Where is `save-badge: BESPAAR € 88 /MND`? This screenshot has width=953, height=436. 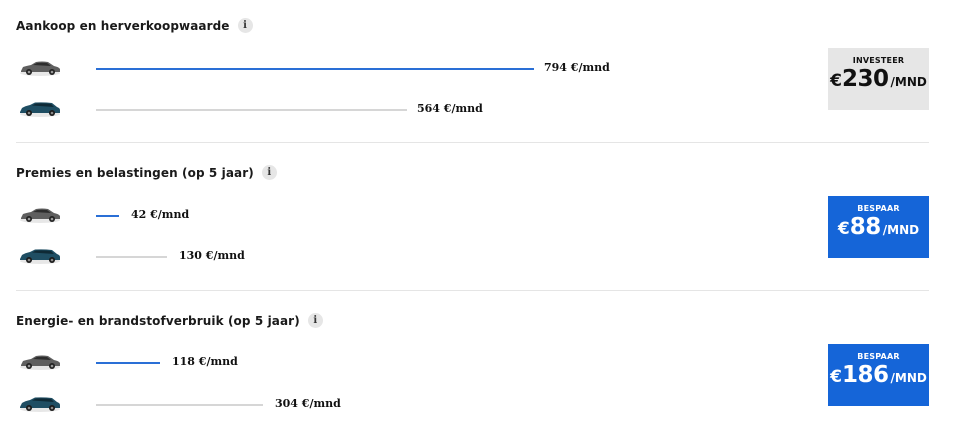
save-badge: BESPAAR € 88 /MND is located at coordinates (878, 227).